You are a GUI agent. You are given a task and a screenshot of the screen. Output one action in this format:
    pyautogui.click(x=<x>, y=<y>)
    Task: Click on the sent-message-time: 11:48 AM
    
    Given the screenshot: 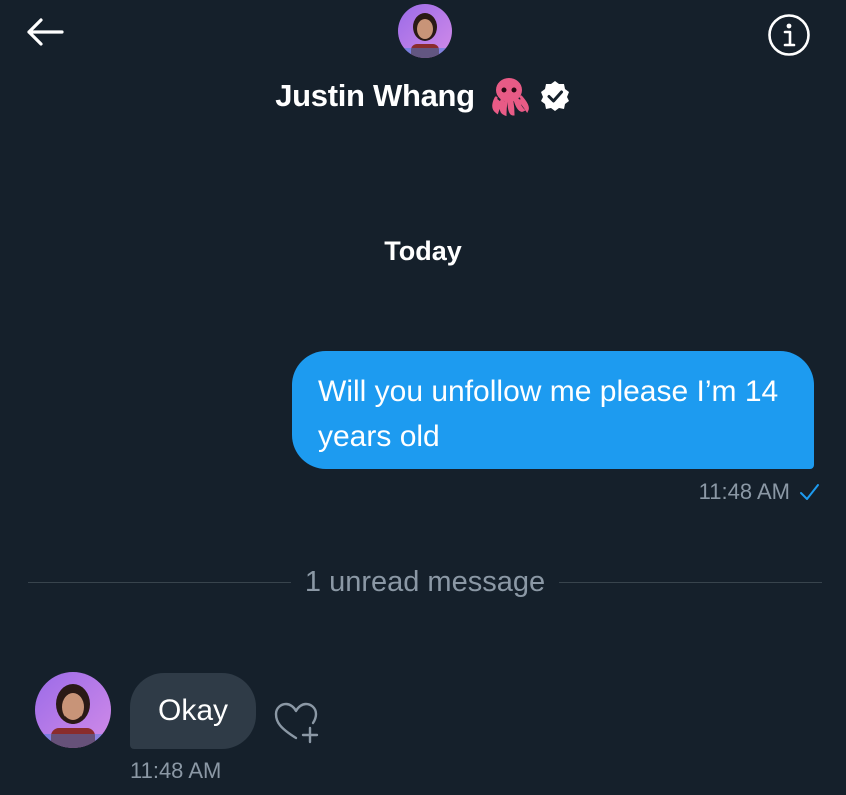 What is the action you would take?
    pyautogui.click(x=744, y=491)
    